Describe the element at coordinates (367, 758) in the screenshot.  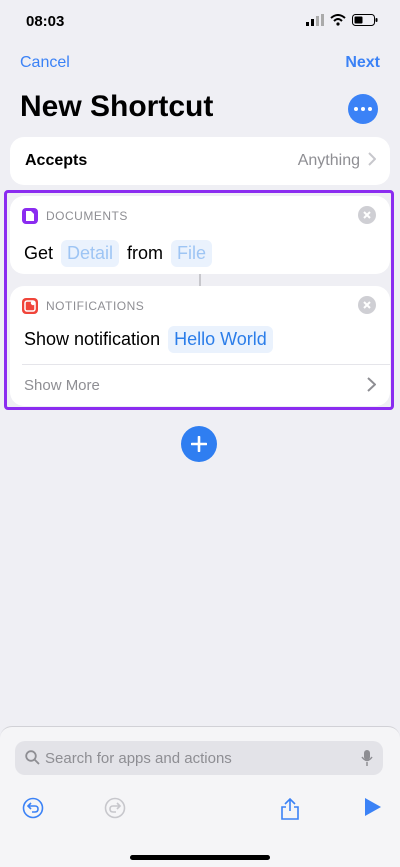
I see `microphone-icon` at that location.